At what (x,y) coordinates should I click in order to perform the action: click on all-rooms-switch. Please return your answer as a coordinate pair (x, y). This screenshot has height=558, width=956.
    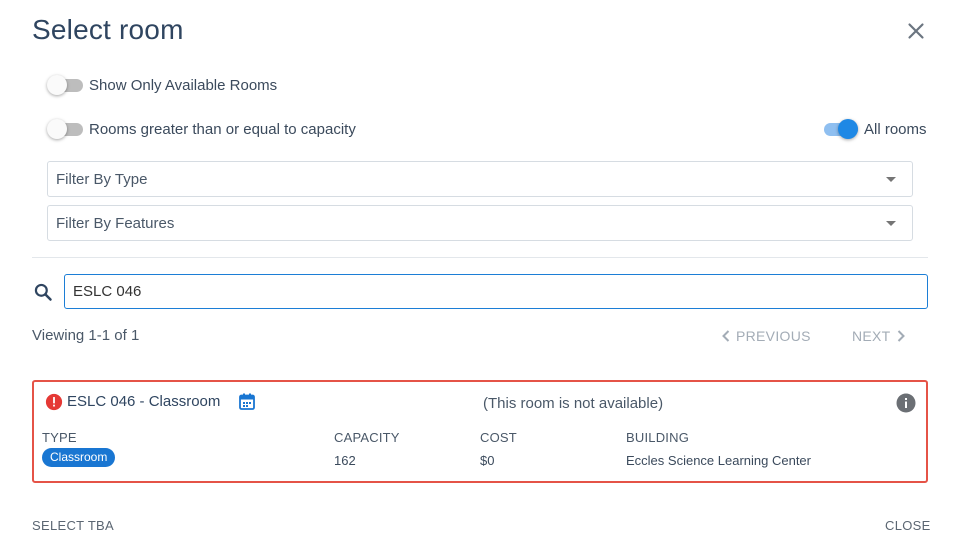
    Looking at the image, I should click on (840, 129).